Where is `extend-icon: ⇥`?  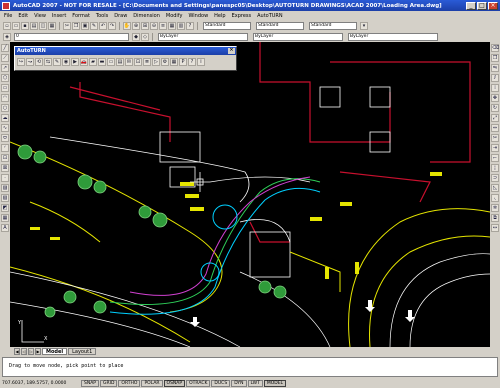
extend-icon: ⇥ is located at coordinates (495, 148).